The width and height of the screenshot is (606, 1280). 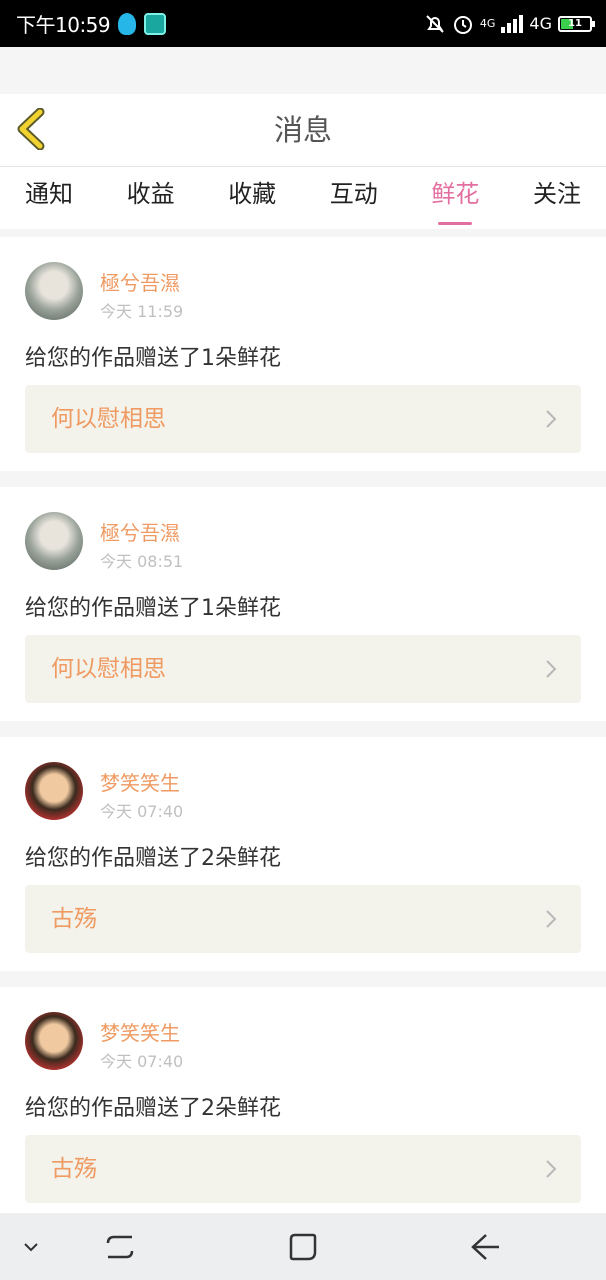 I want to click on nav-back-button, so click(x=486, y=1246).